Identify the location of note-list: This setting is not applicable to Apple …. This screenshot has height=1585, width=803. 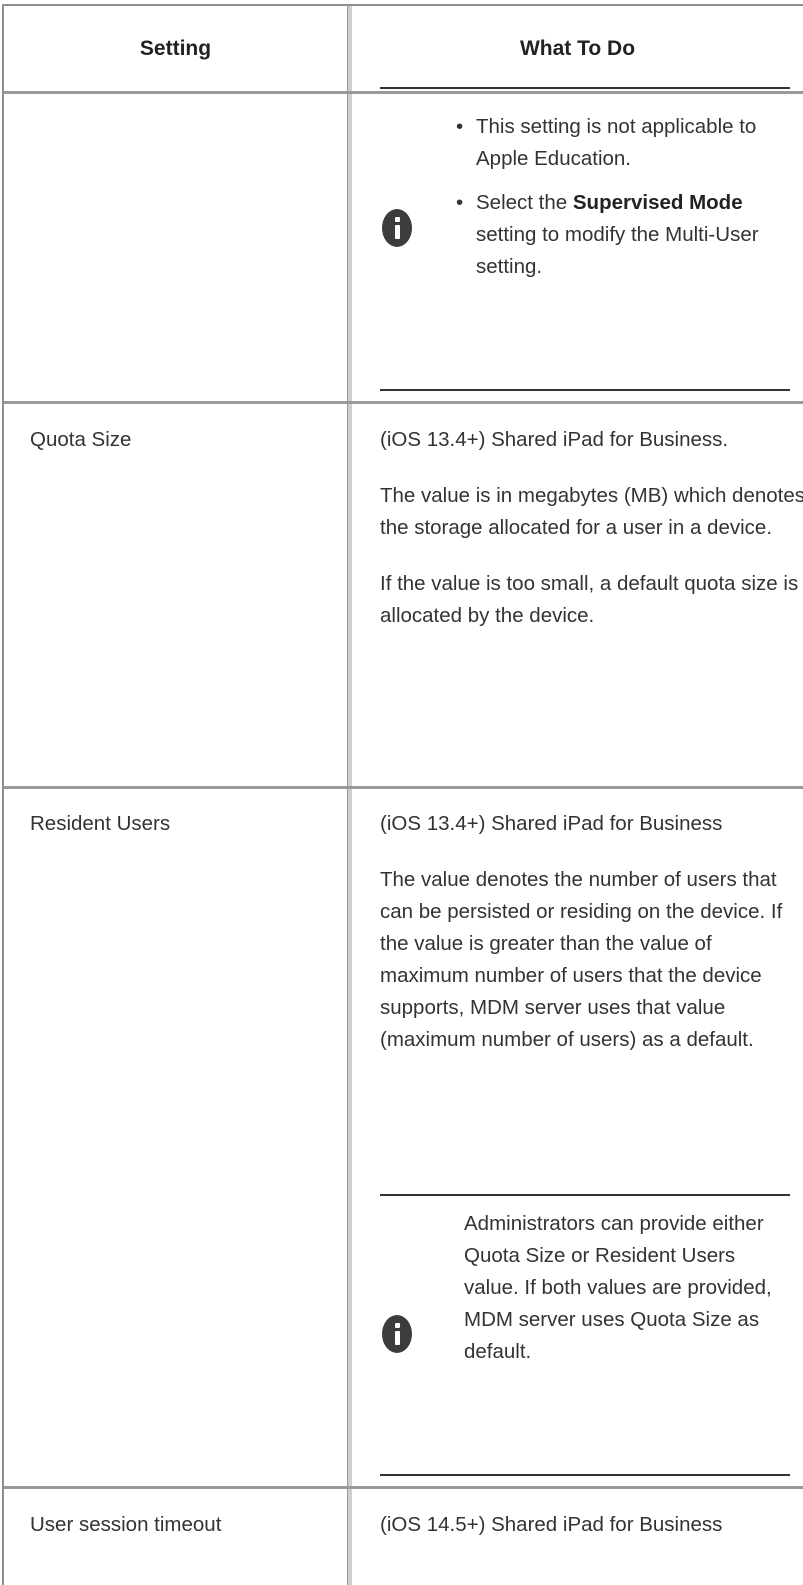
(621, 203).